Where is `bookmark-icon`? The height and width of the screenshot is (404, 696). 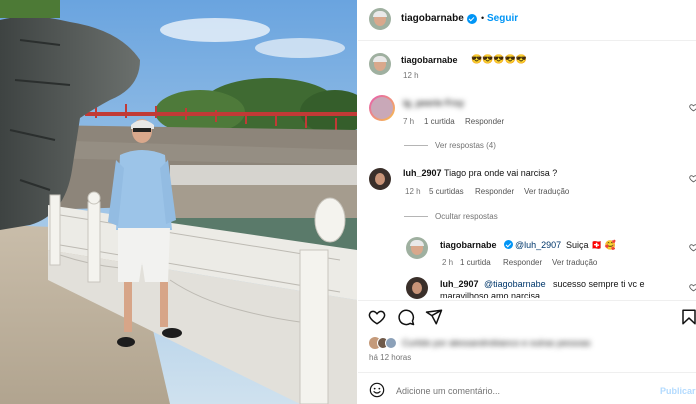
bookmark-icon is located at coordinates (688, 317).